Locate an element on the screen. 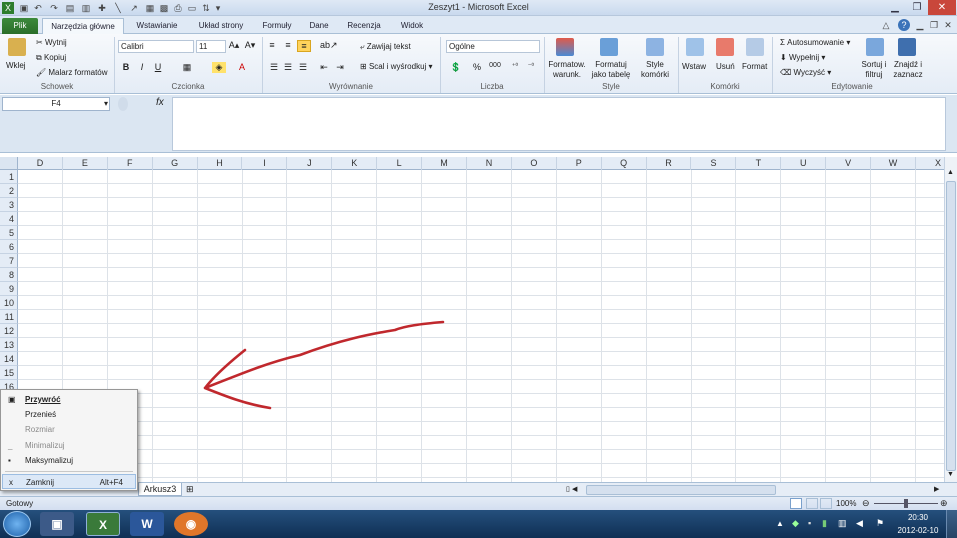  scroll-right-icon: ▶ is located at coordinates (936, 489).